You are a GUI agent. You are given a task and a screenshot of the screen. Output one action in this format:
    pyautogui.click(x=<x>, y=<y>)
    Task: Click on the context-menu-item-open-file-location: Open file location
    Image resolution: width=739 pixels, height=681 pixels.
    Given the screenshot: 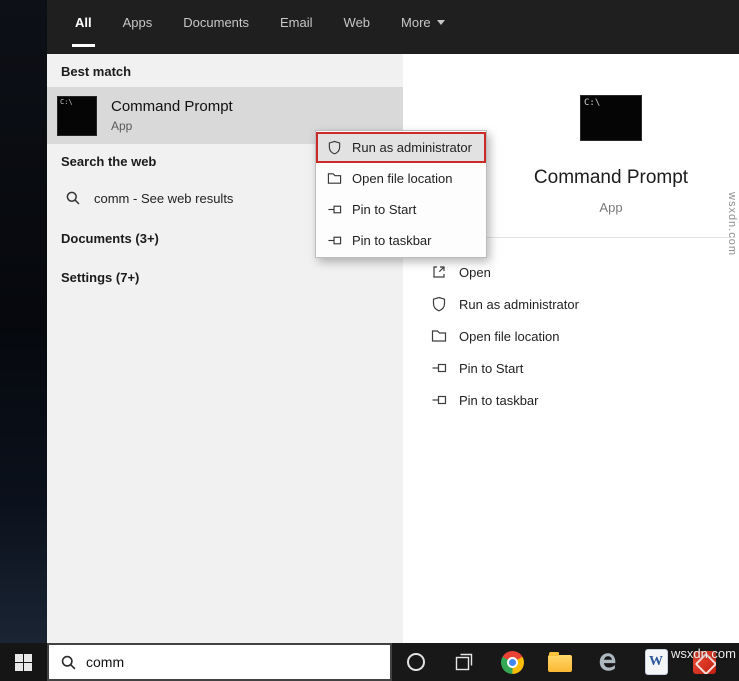 What is the action you would take?
    pyautogui.click(x=401, y=178)
    